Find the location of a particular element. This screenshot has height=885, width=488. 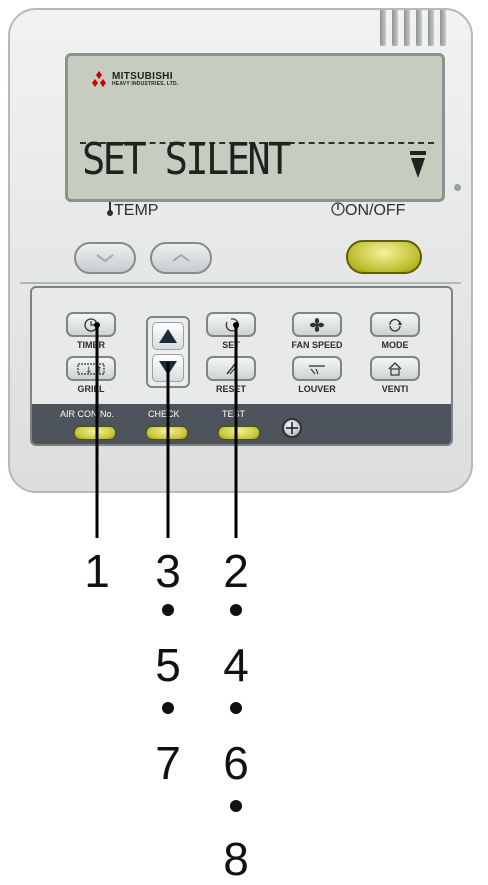

callout-number: 2 is located at coordinates (236, 571).